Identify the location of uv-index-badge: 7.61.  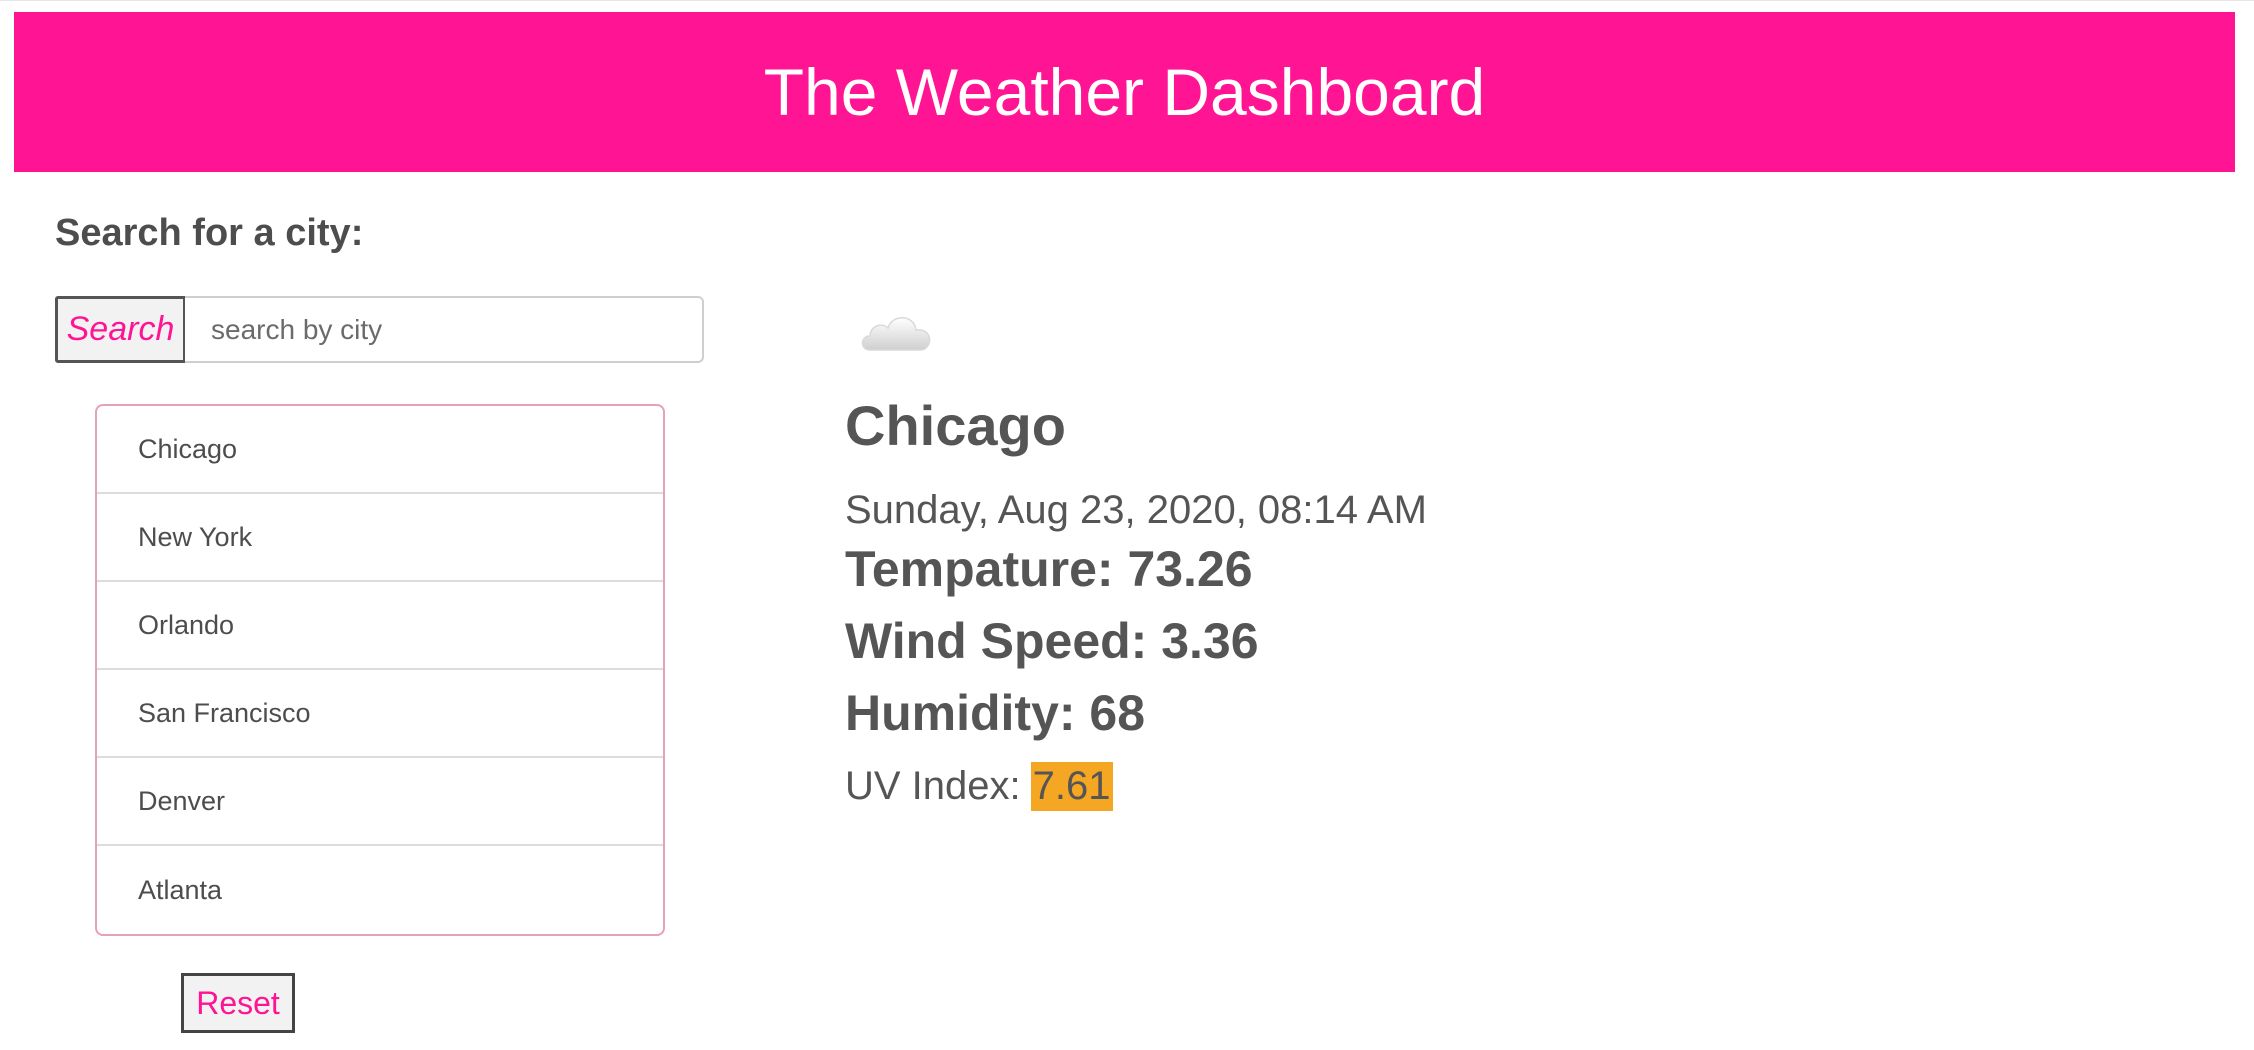
(1071, 786).